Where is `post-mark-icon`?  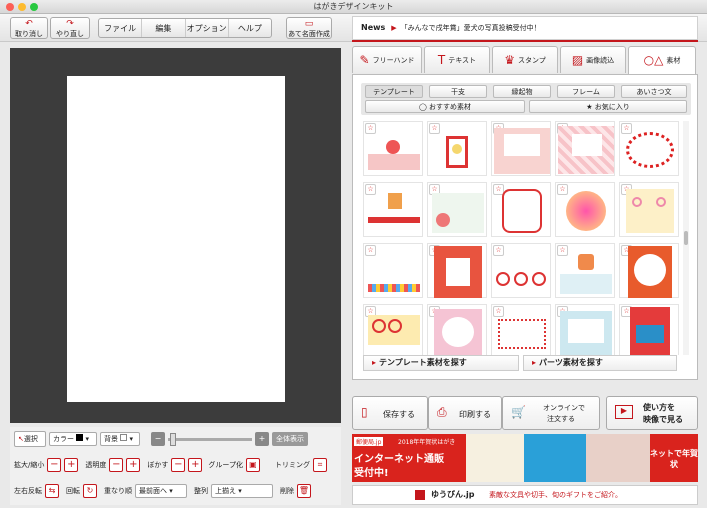 post-mark-icon is located at coordinates (420, 495).